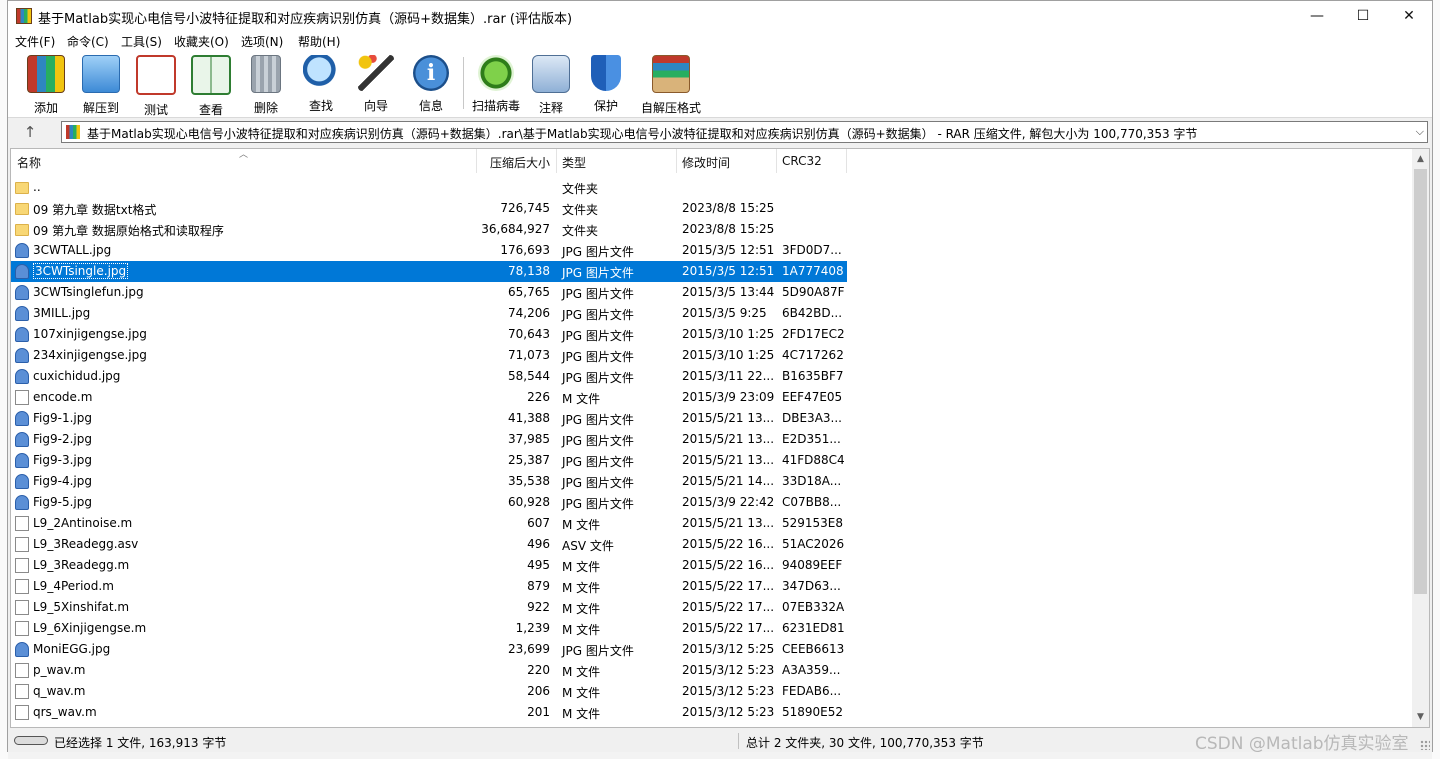  Describe the element at coordinates (529, 418) in the screenshot. I see `file-packed-size: 41,388` at that location.